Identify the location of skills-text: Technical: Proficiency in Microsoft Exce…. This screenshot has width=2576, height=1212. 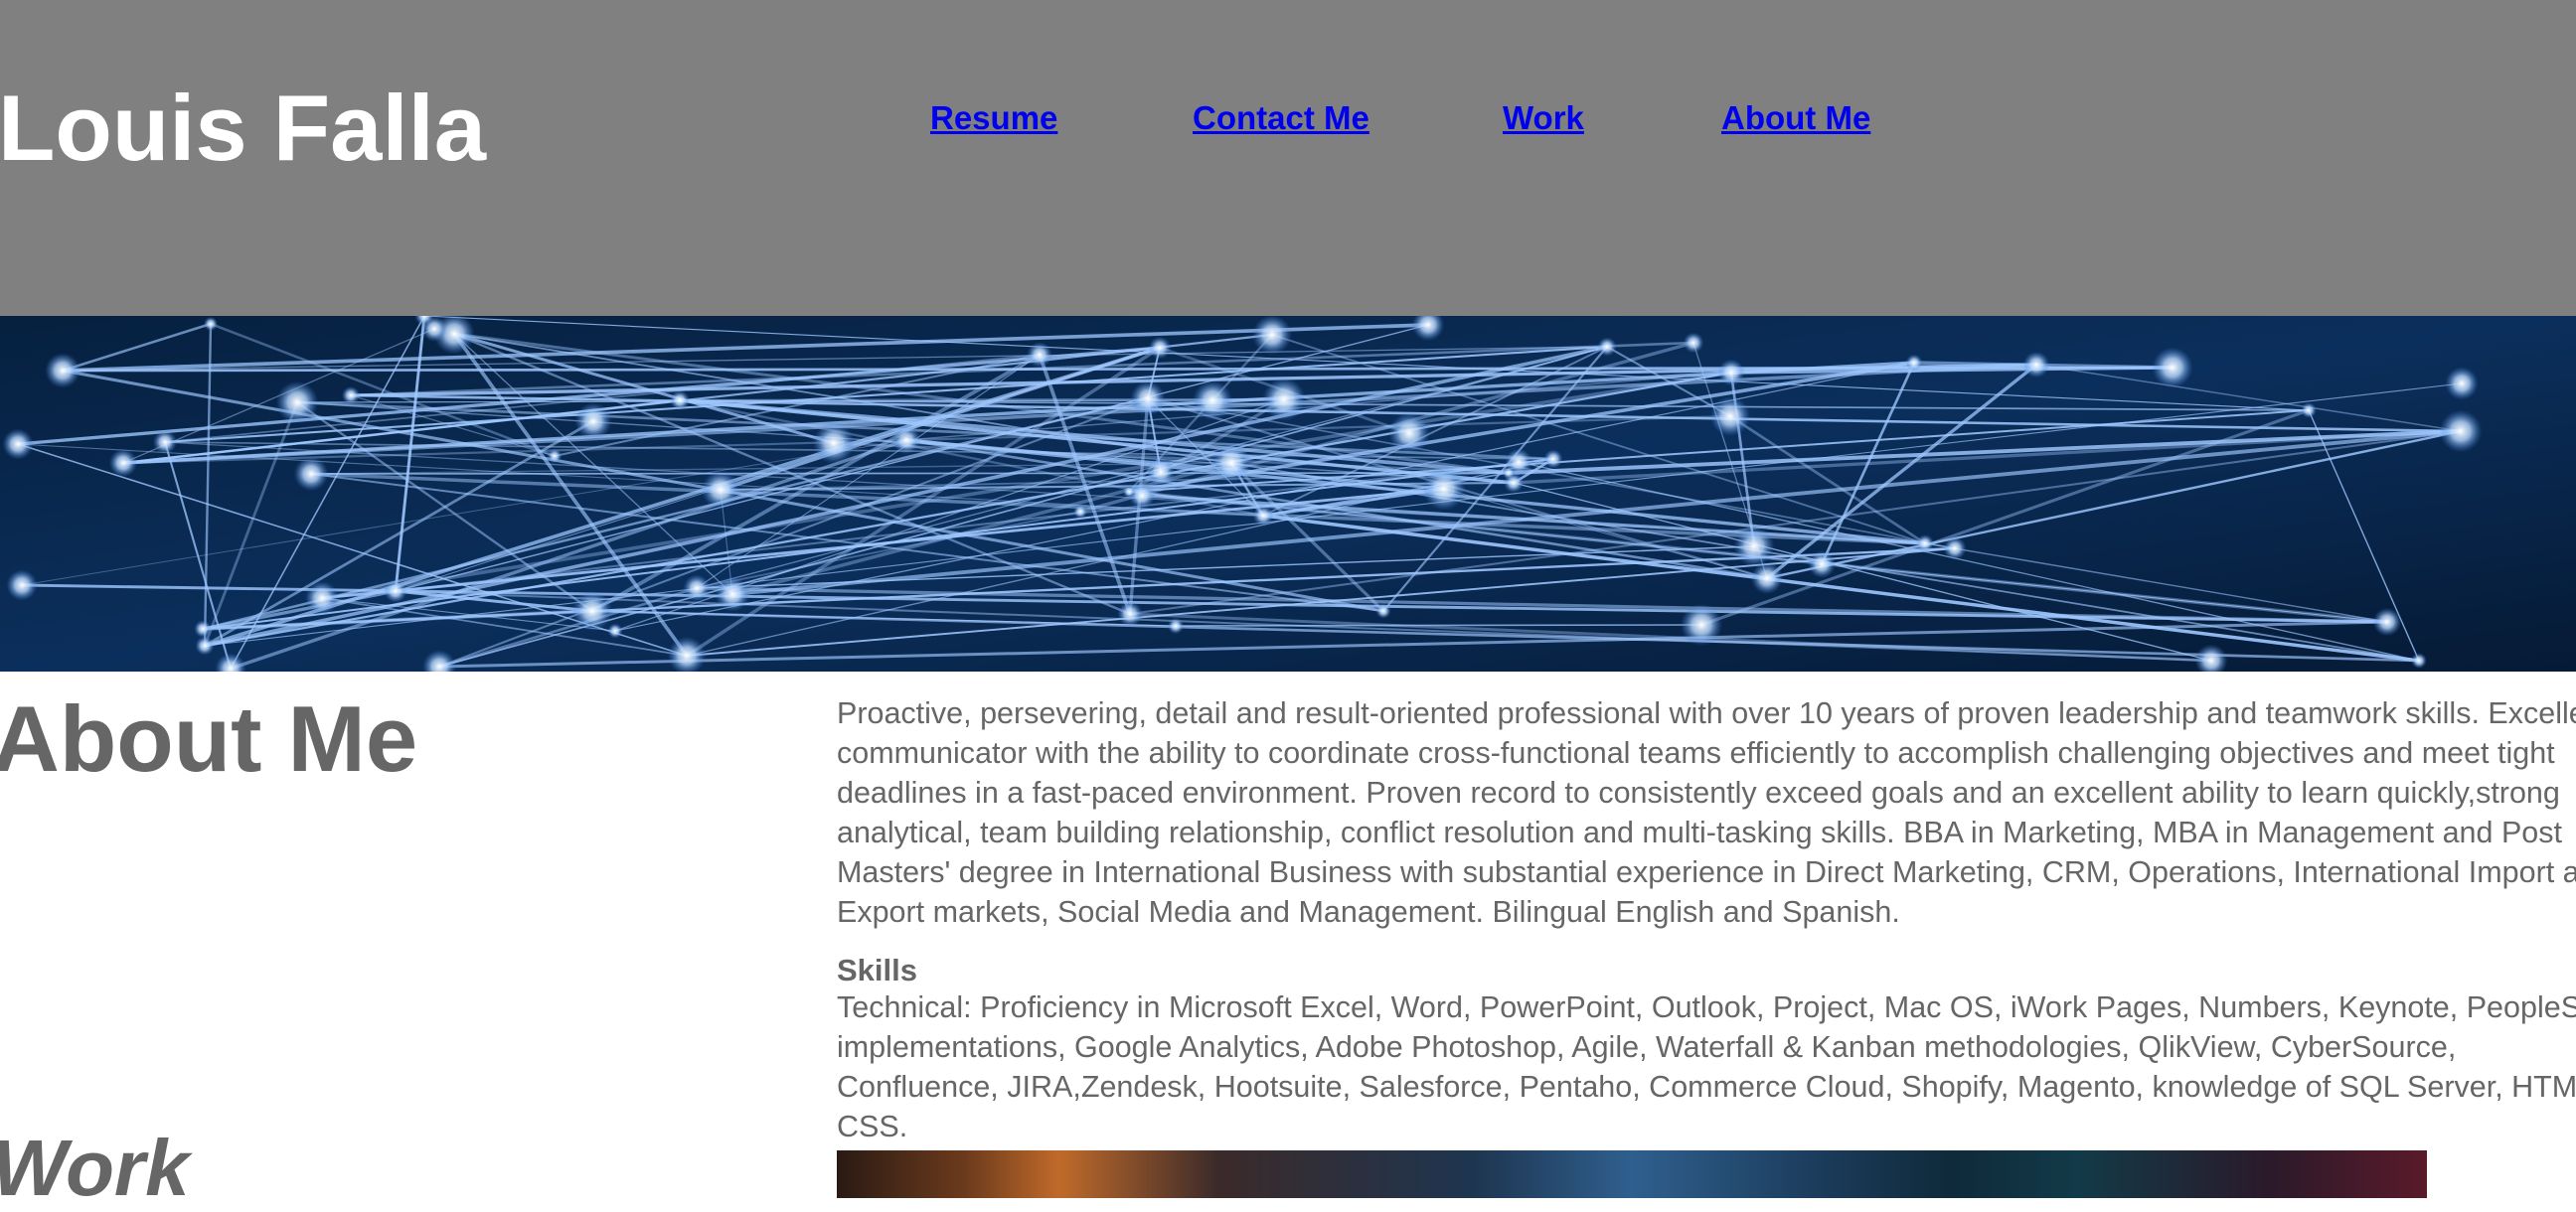
(1706, 1066).